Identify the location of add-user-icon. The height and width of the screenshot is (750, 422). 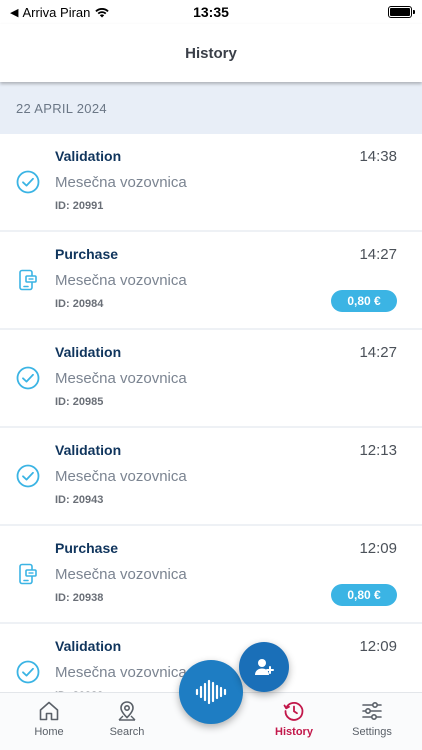
(264, 667).